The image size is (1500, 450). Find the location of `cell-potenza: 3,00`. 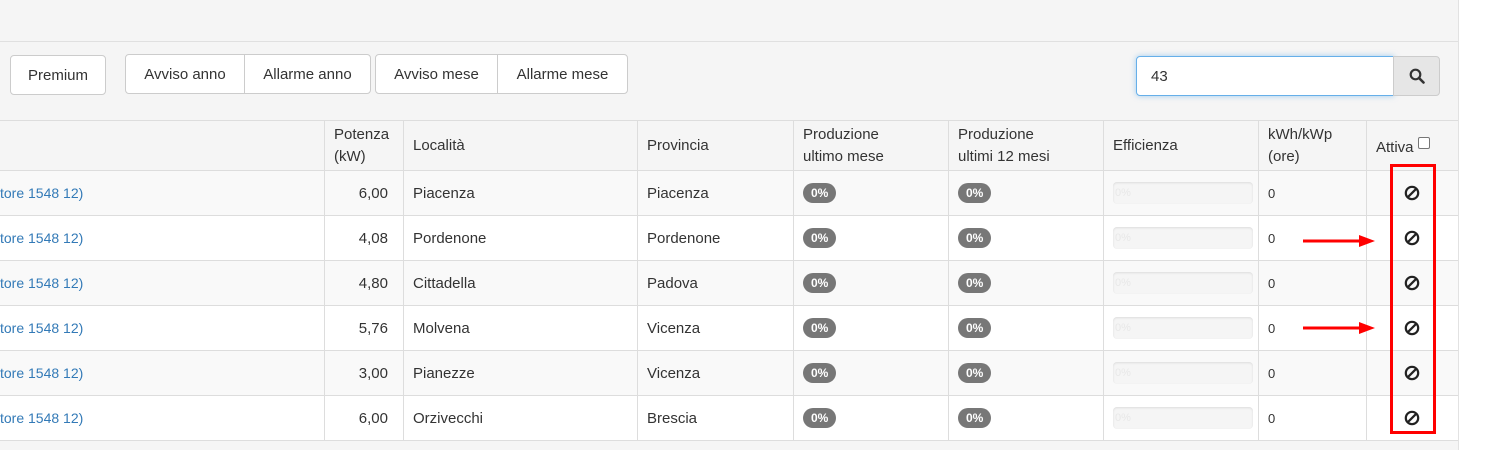

cell-potenza: 3,00 is located at coordinates (363, 373).